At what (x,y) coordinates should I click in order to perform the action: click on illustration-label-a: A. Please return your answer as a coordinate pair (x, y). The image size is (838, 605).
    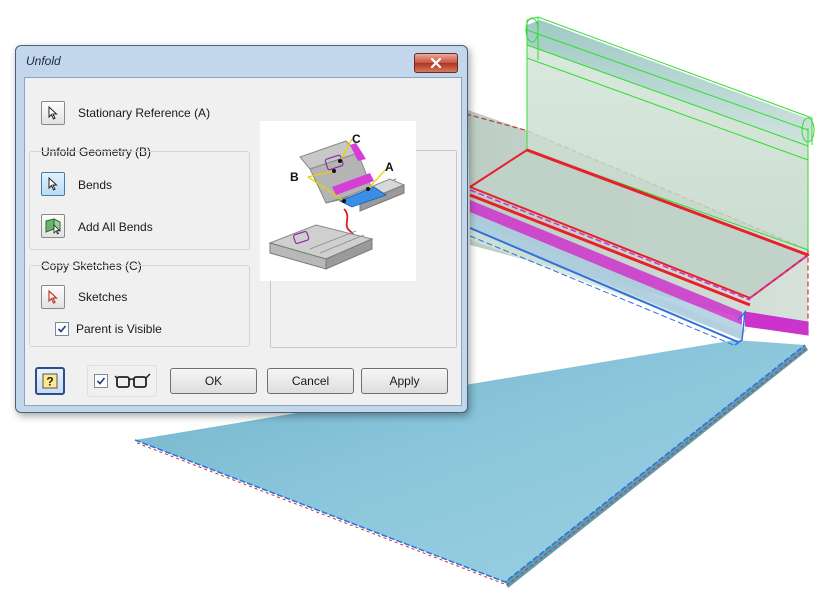
    Looking at the image, I should click on (389, 167).